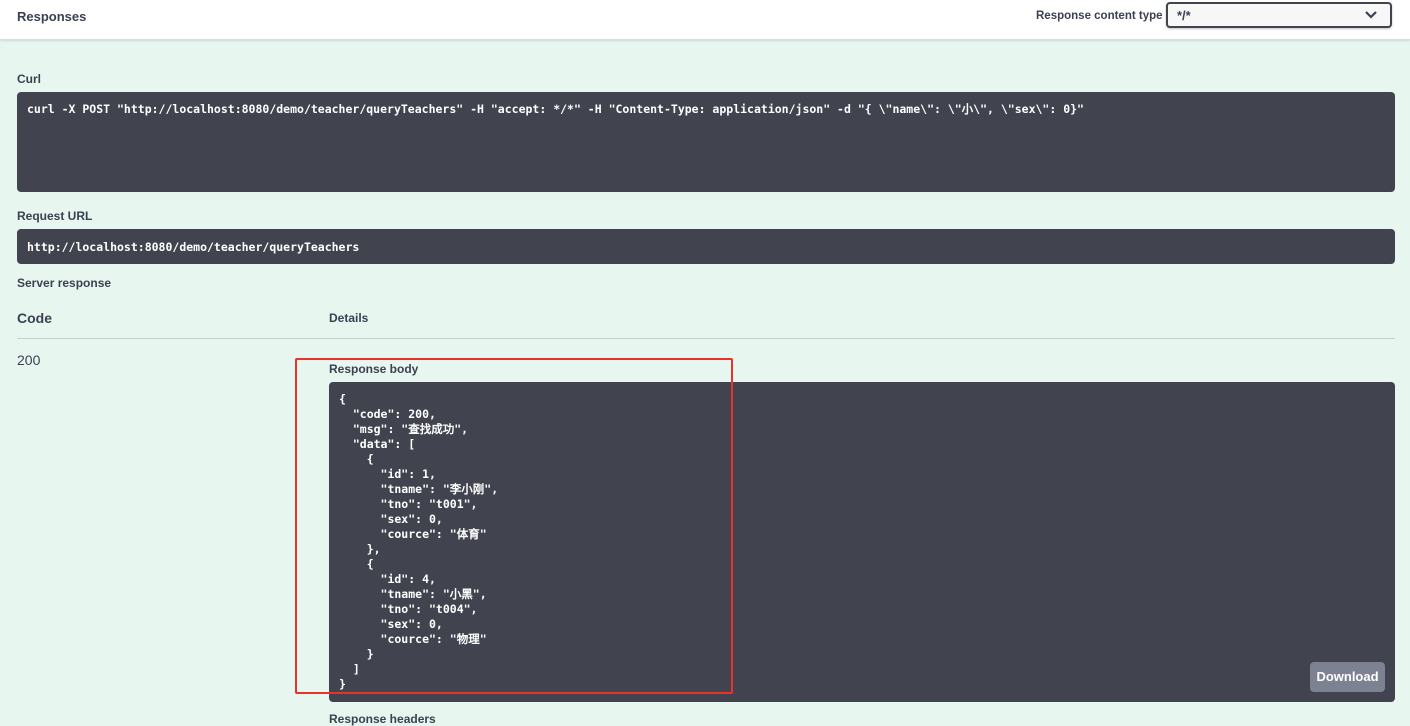 The height and width of the screenshot is (726, 1410). Describe the element at coordinates (34, 318) in the screenshot. I see `code-column-header: Code` at that location.